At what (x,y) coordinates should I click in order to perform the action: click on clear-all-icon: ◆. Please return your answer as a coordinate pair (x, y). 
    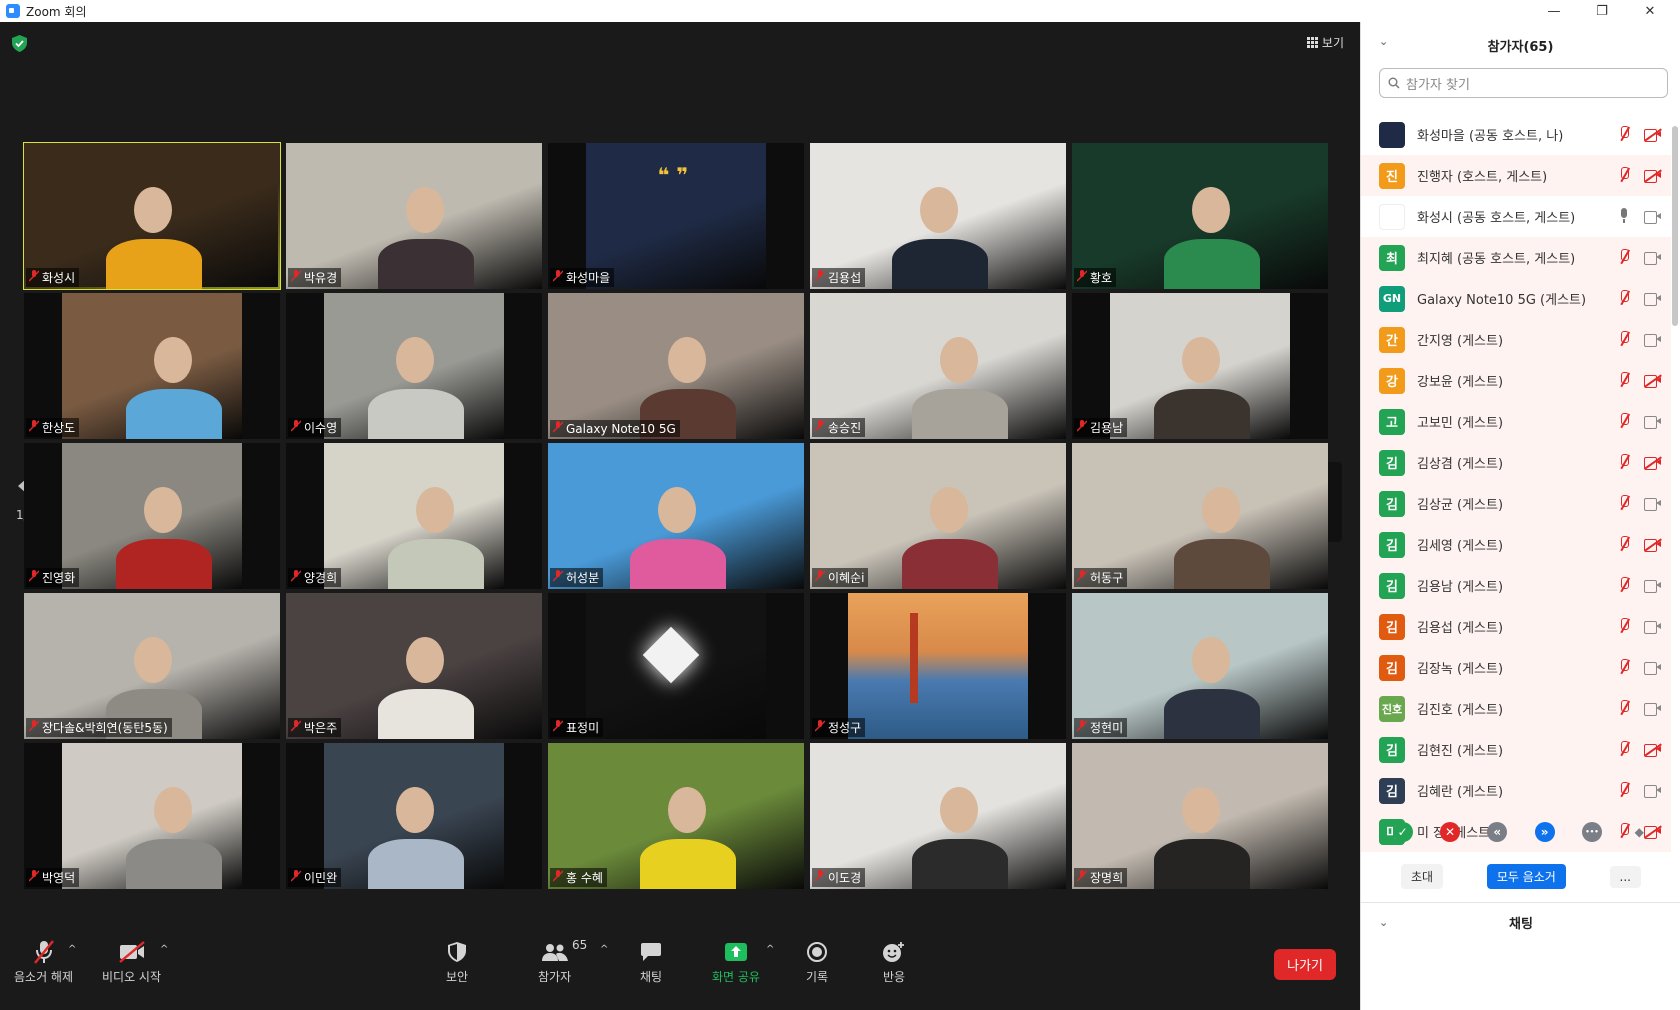
    Looking at the image, I should click on (1639, 832).